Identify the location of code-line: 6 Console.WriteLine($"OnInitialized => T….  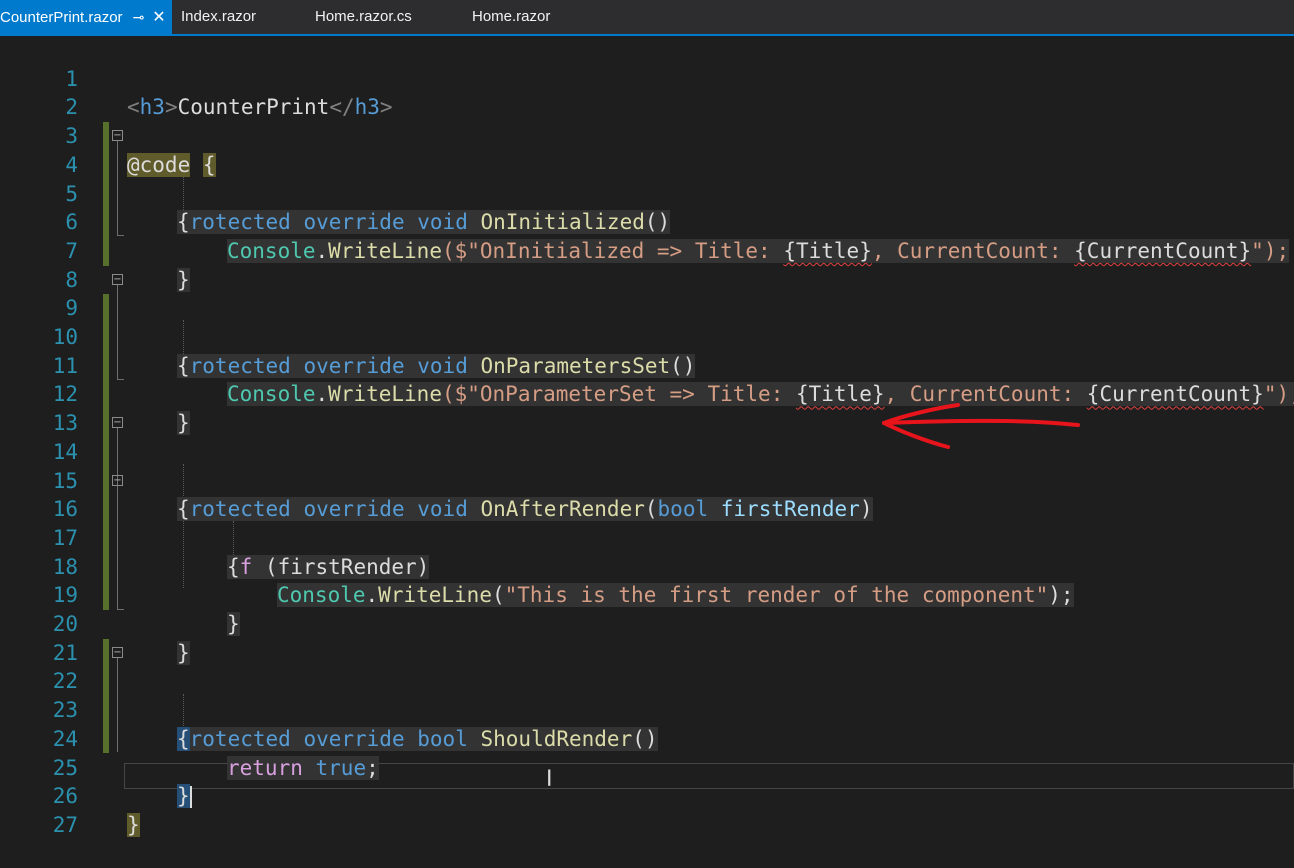
(647, 221).